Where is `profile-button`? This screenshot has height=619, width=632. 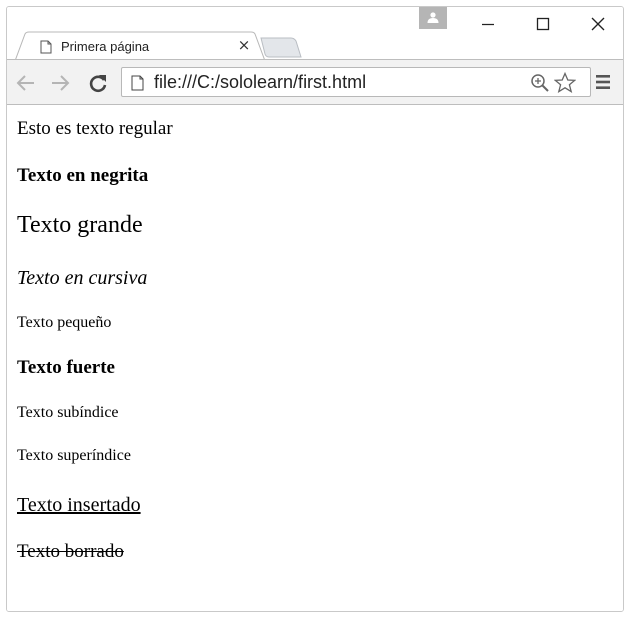 profile-button is located at coordinates (433, 18).